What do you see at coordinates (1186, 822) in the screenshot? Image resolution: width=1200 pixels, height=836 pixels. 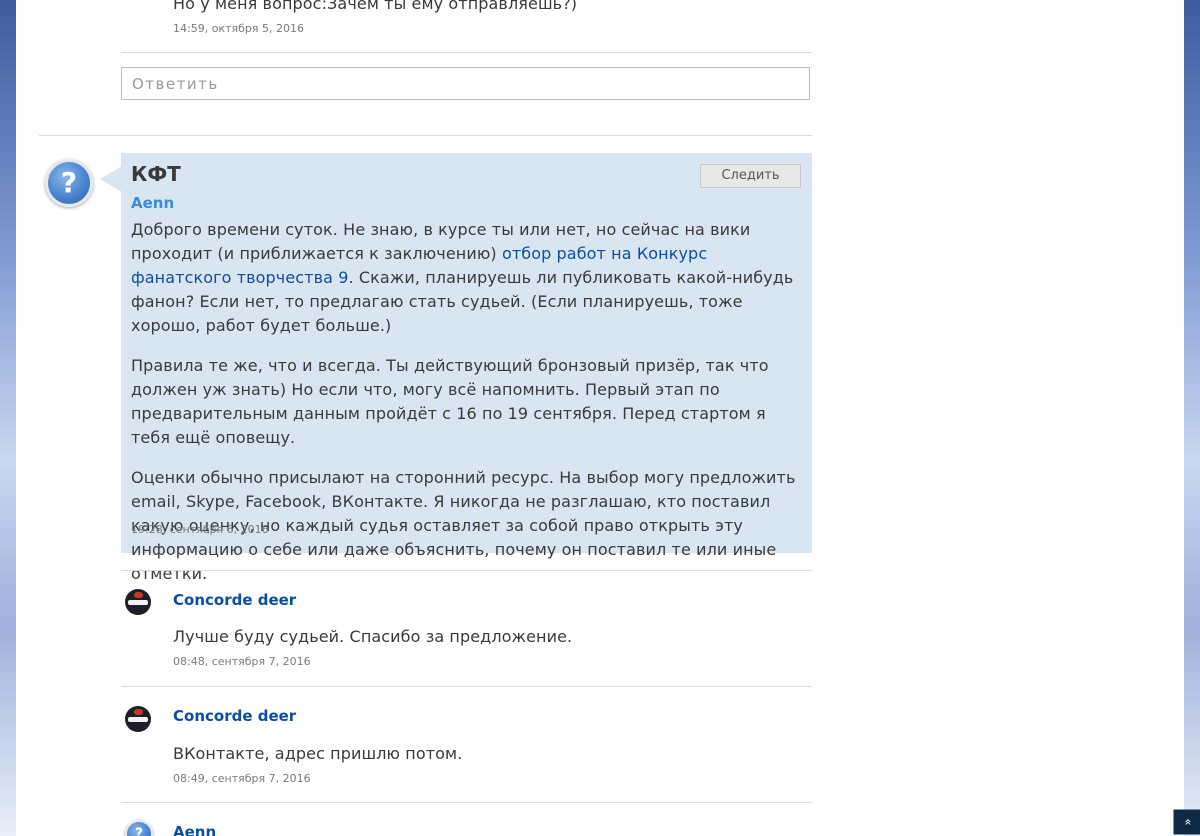 I see `chevron-double-up-icon: »` at bounding box center [1186, 822].